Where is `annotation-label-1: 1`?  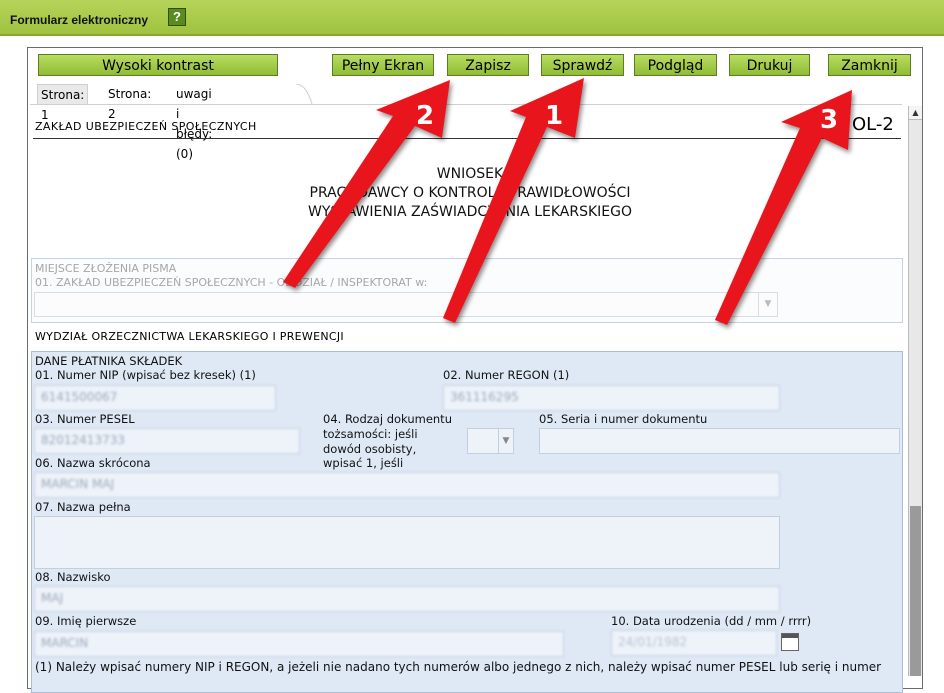
annotation-label-1: 1 is located at coordinates (554, 116).